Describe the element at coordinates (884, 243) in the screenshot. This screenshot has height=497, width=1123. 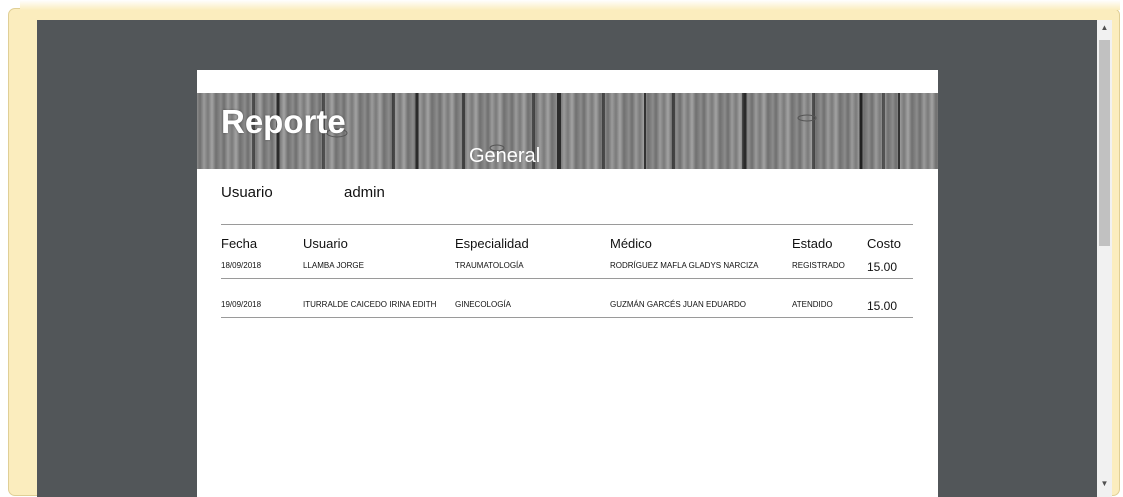
I see `column-header-costo: Costo` at that location.